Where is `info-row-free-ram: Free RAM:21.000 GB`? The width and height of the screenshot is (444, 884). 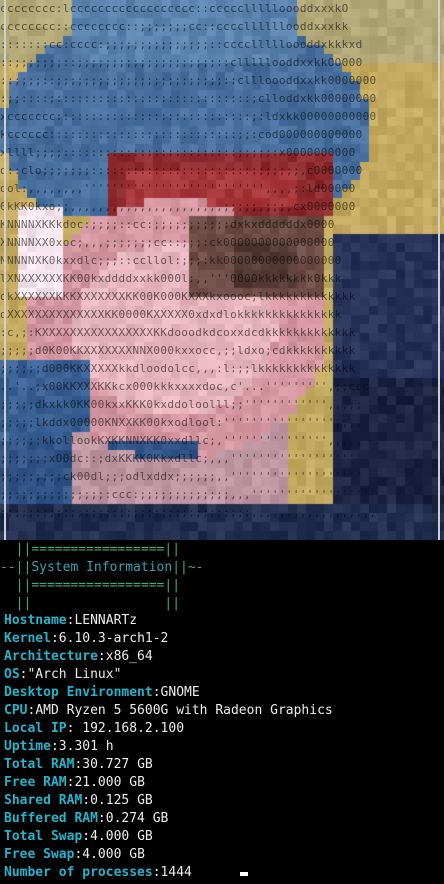
info-row-free-ram: Free RAM:21.000 GB is located at coordinates (74, 782).